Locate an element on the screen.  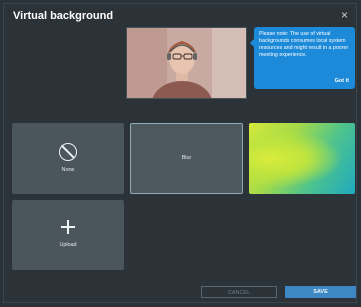
background-option-upload: Upload is located at coordinates (68, 235).